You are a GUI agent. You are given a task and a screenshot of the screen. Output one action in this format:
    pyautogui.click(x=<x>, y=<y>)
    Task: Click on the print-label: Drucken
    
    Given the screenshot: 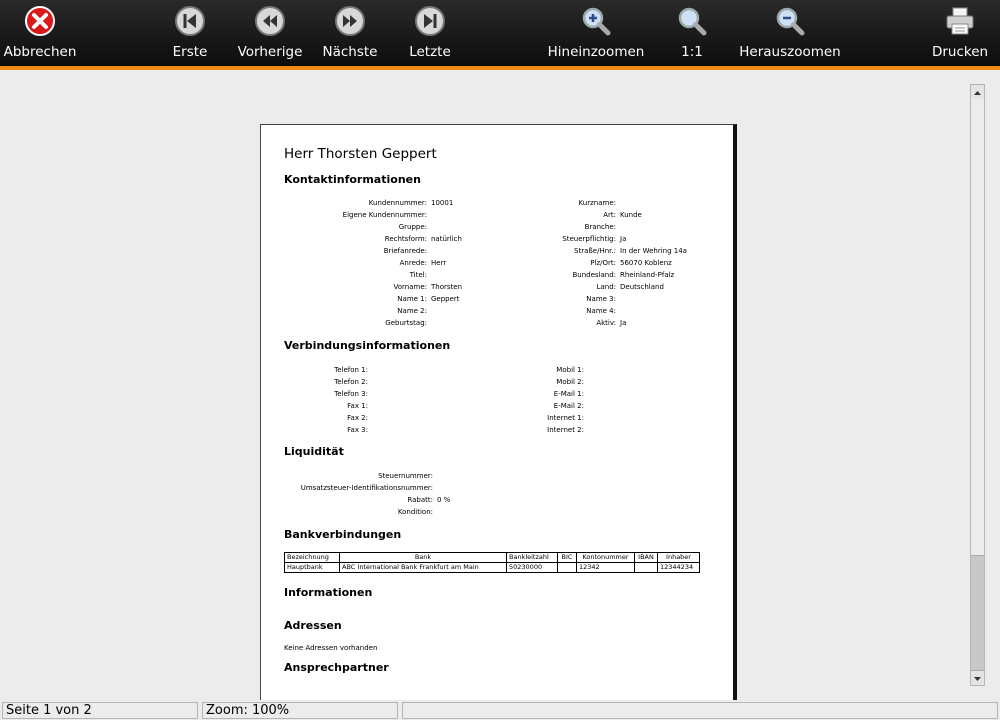 What is the action you would take?
    pyautogui.click(x=960, y=52)
    